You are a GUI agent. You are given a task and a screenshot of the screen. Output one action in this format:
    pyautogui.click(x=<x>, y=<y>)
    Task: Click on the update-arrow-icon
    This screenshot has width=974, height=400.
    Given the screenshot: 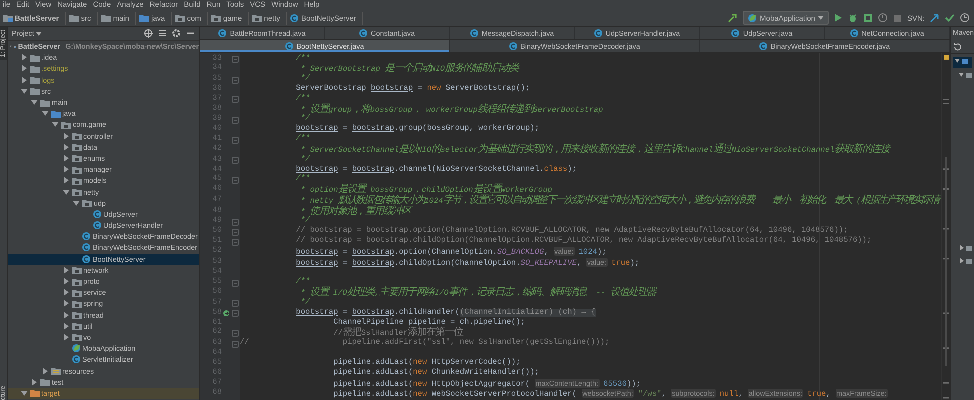 What is the action you would take?
    pyautogui.click(x=935, y=18)
    